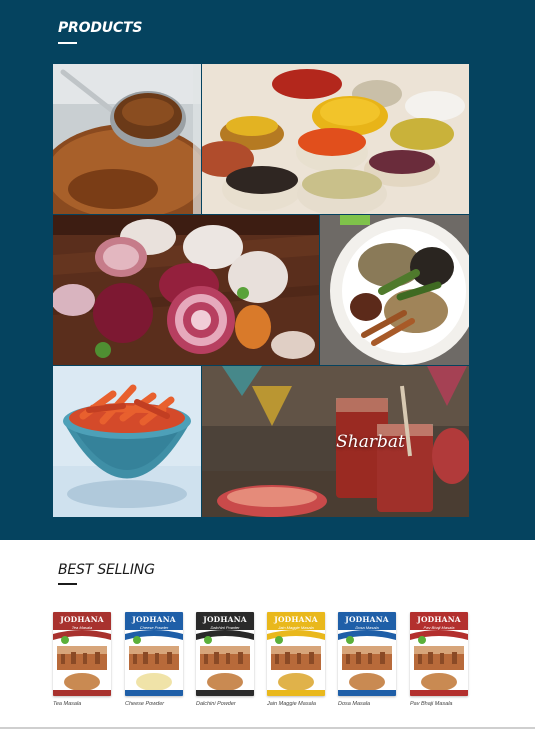 This screenshot has width=535, height=730. I want to click on product-name: Tea Masala, so click(82, 704).